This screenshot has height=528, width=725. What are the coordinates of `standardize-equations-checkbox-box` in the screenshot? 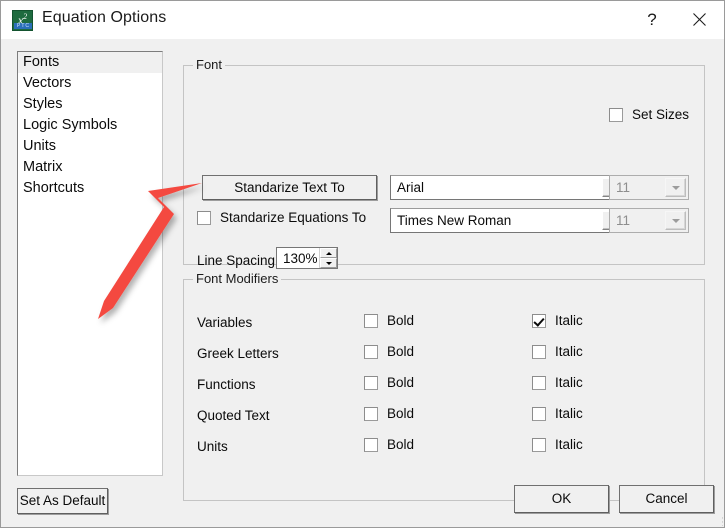 It's located at (204, 217).